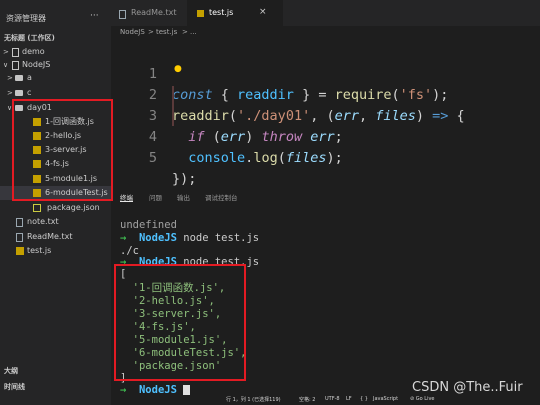 Image resolution: width=540 pixels, height=405 pixels. Describe the element at coordinates (253, 399) in the screenshot. I see `status-cursor-position: 行 1，列 1 (已选择119)` at that location.